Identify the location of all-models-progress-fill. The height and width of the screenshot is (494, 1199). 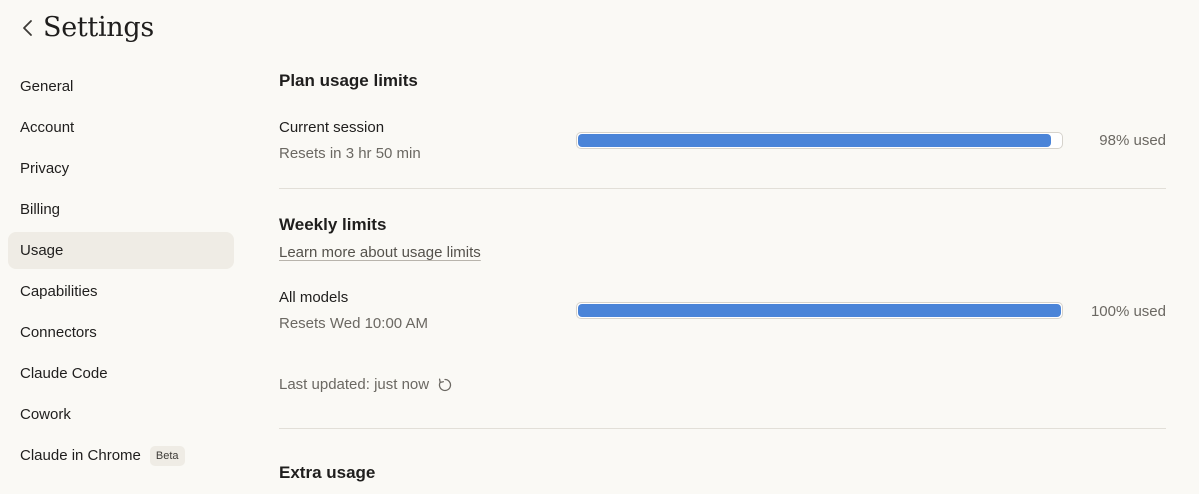
(819, 310).